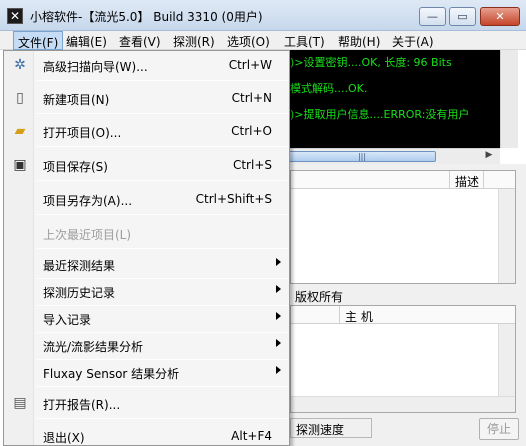 The height and width of the screenshot is (446, 526). I want to click on wizard-icon: ✲, so click(20, 65).